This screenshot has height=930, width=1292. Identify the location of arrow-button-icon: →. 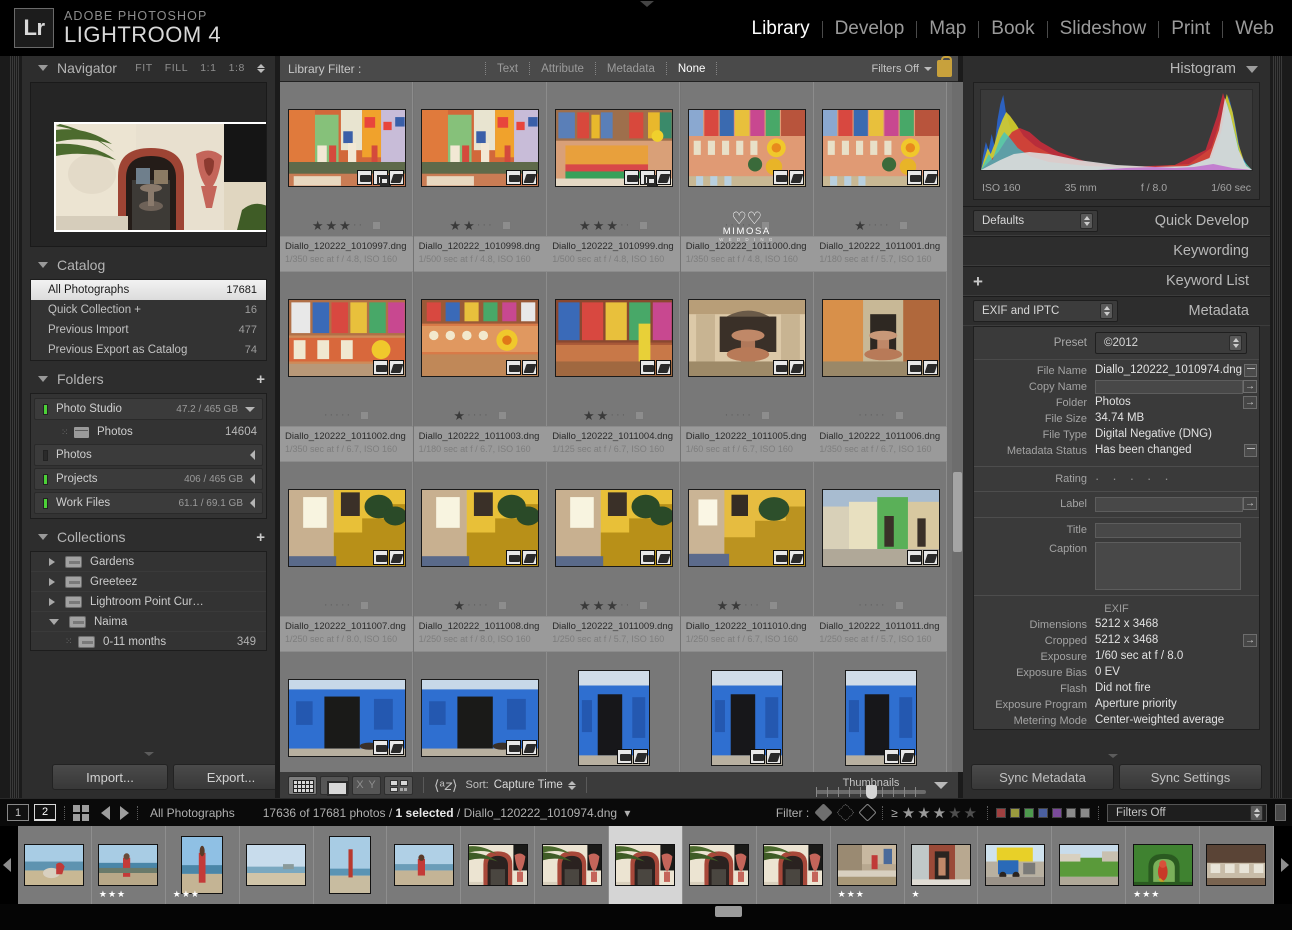
(1250, 503).